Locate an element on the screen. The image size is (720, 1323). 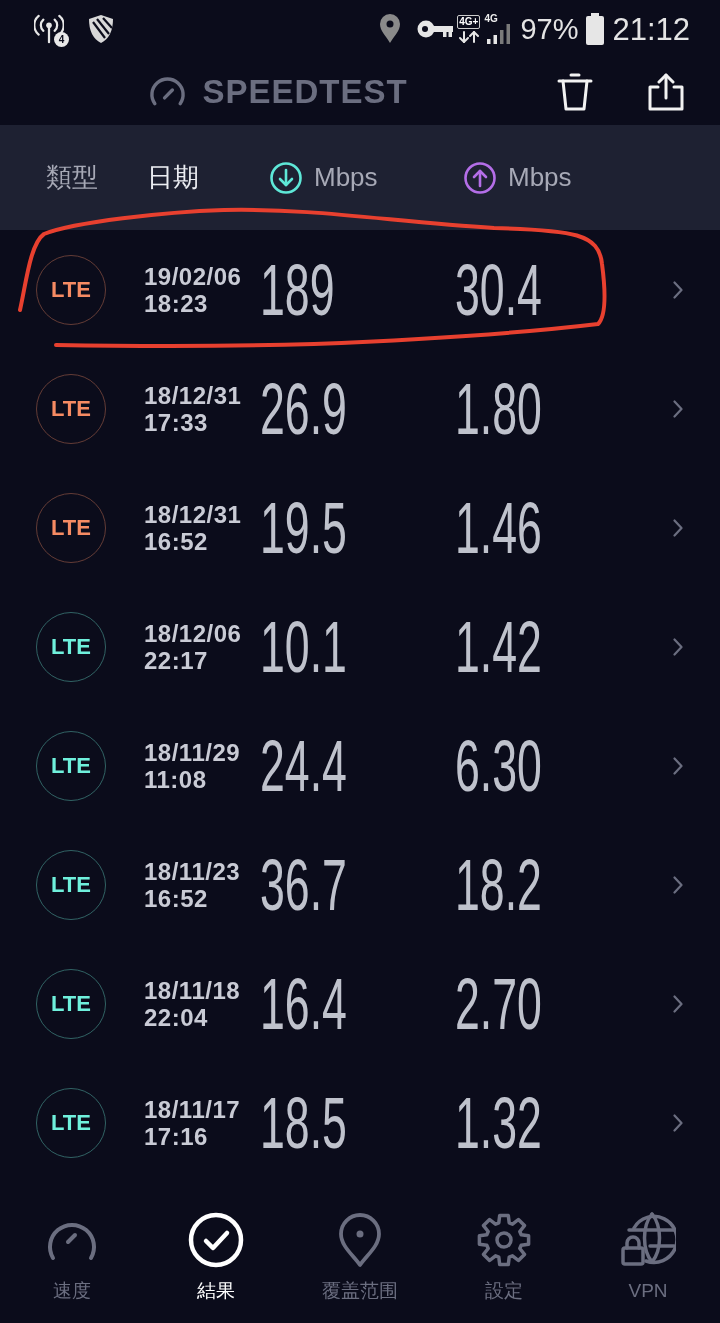
settings-icon is located at coordinates (504, 1240).